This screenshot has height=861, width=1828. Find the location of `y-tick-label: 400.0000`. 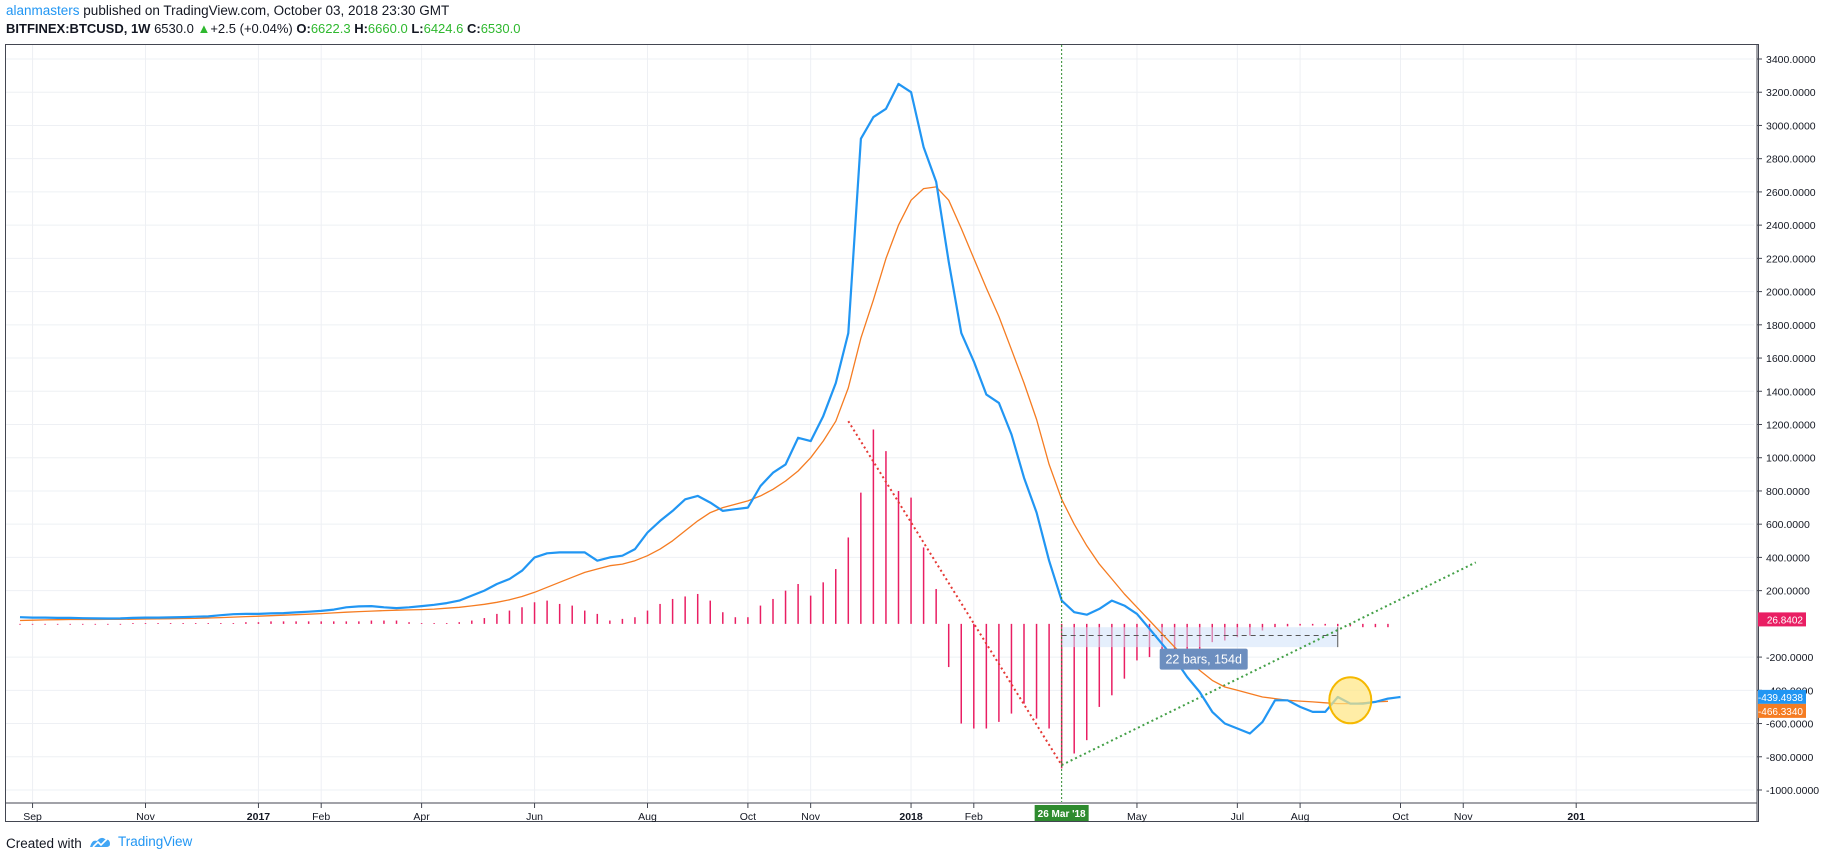

y-tick-label: 400.0000 is located at coordinates (1788, 558).